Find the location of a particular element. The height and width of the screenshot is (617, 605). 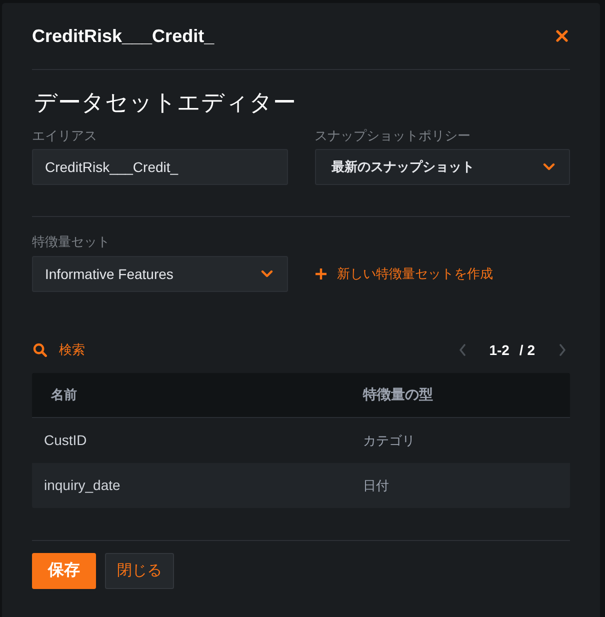

column-header: 名前 is located at coordinates (64, 394).